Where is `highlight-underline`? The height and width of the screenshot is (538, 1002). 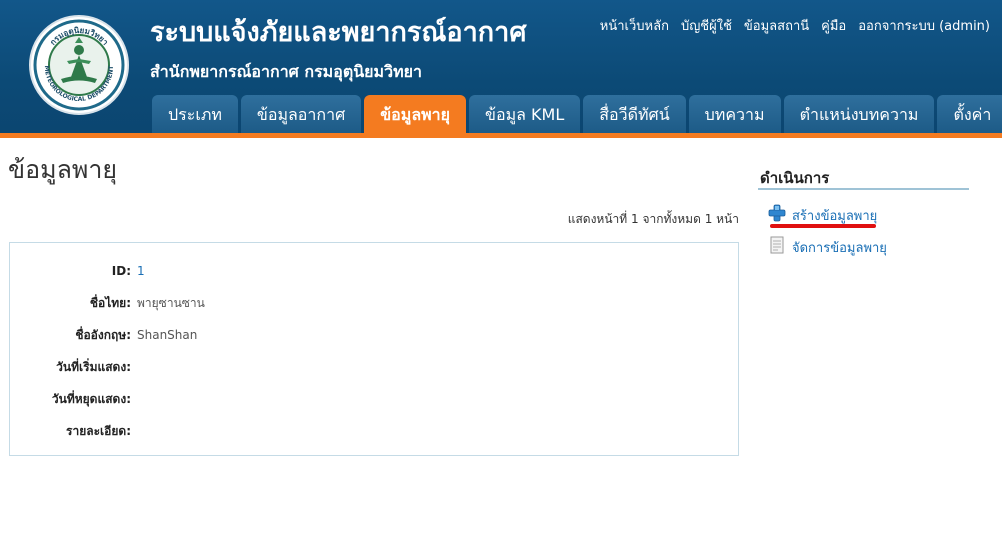
highlight-underline is located at coordinates (823, 226).